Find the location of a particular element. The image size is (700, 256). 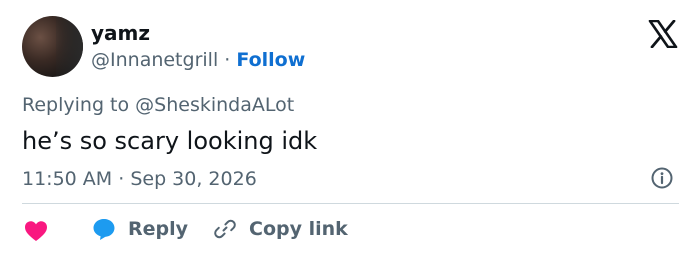

reply-button: Reply is located at coordinates (140, 229).